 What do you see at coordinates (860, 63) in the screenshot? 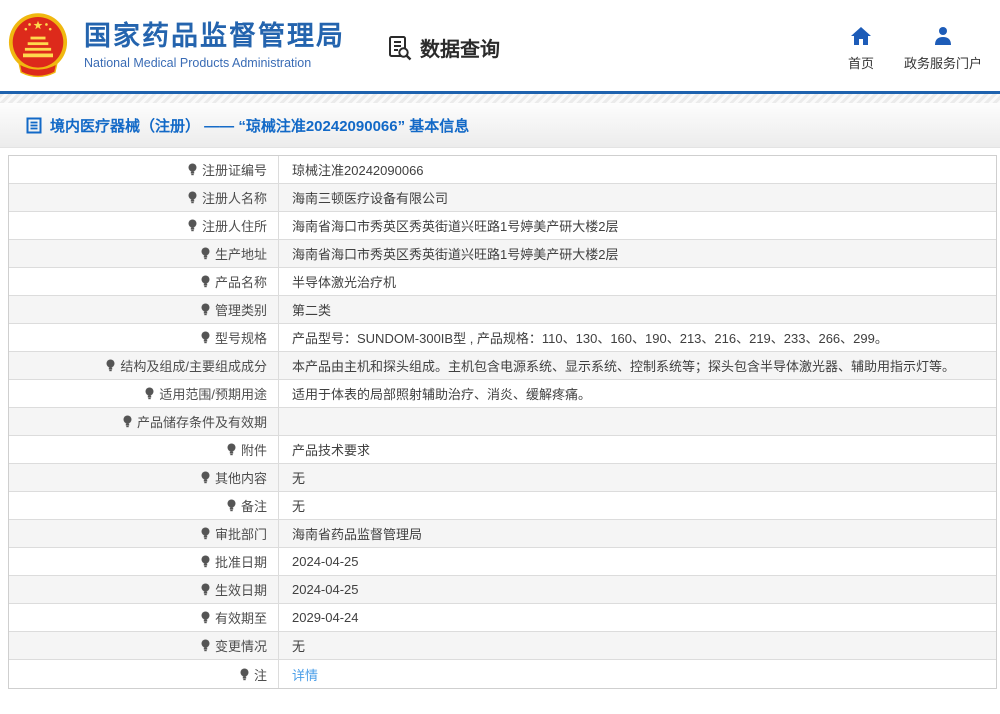
I see `nav-home-label: 首页` at bounding box center [860, 63].